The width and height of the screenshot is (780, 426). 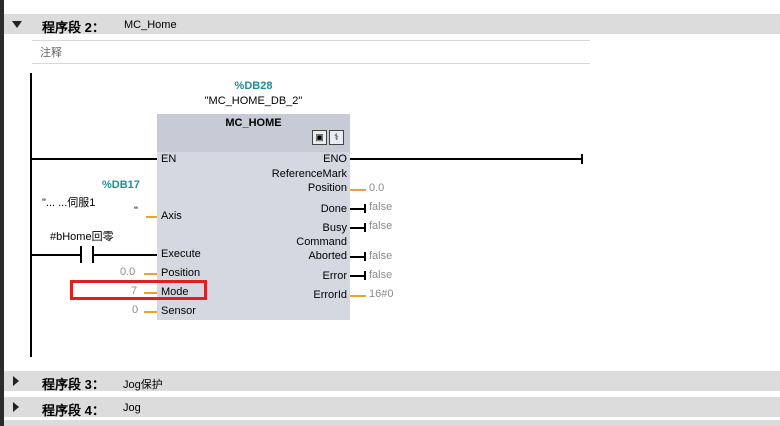 I want to click on execute-operand: #bHome回零, so click(x=82, y=236).